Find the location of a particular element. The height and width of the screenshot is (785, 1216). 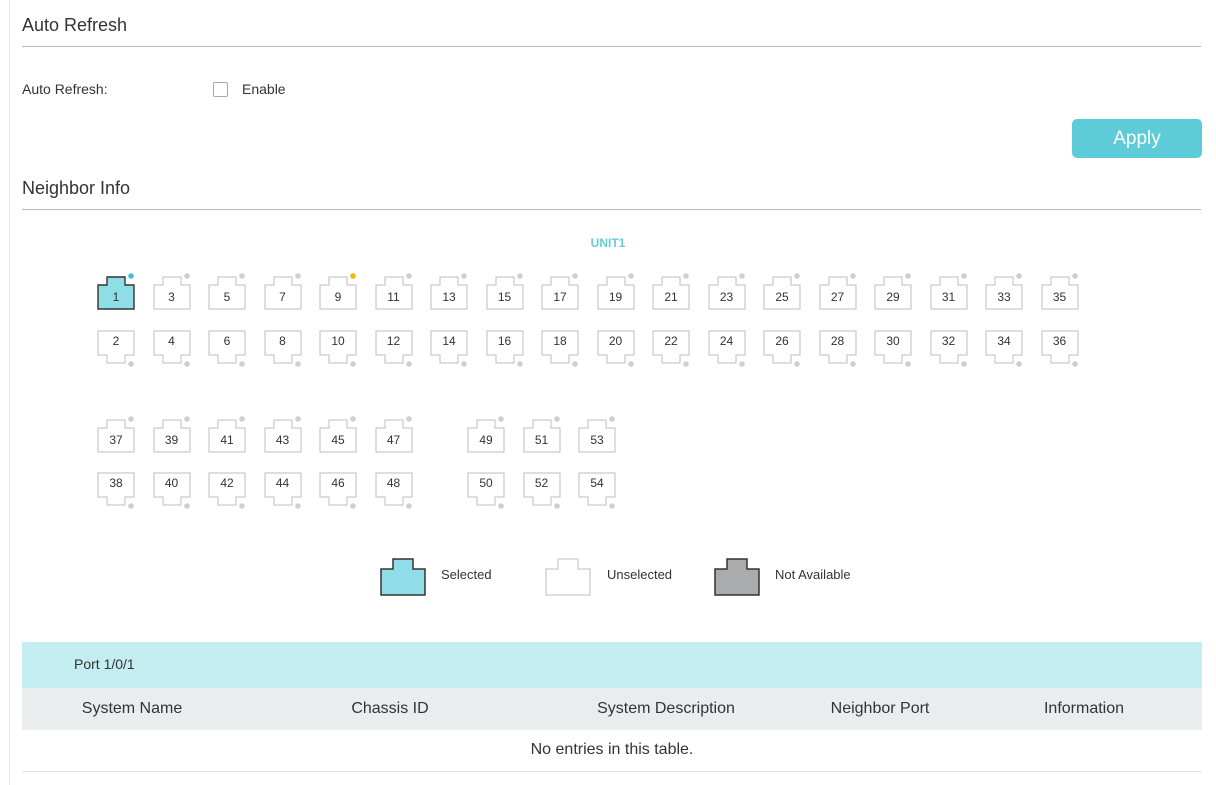

port-number: 43 is located at coordinates (282, 440).